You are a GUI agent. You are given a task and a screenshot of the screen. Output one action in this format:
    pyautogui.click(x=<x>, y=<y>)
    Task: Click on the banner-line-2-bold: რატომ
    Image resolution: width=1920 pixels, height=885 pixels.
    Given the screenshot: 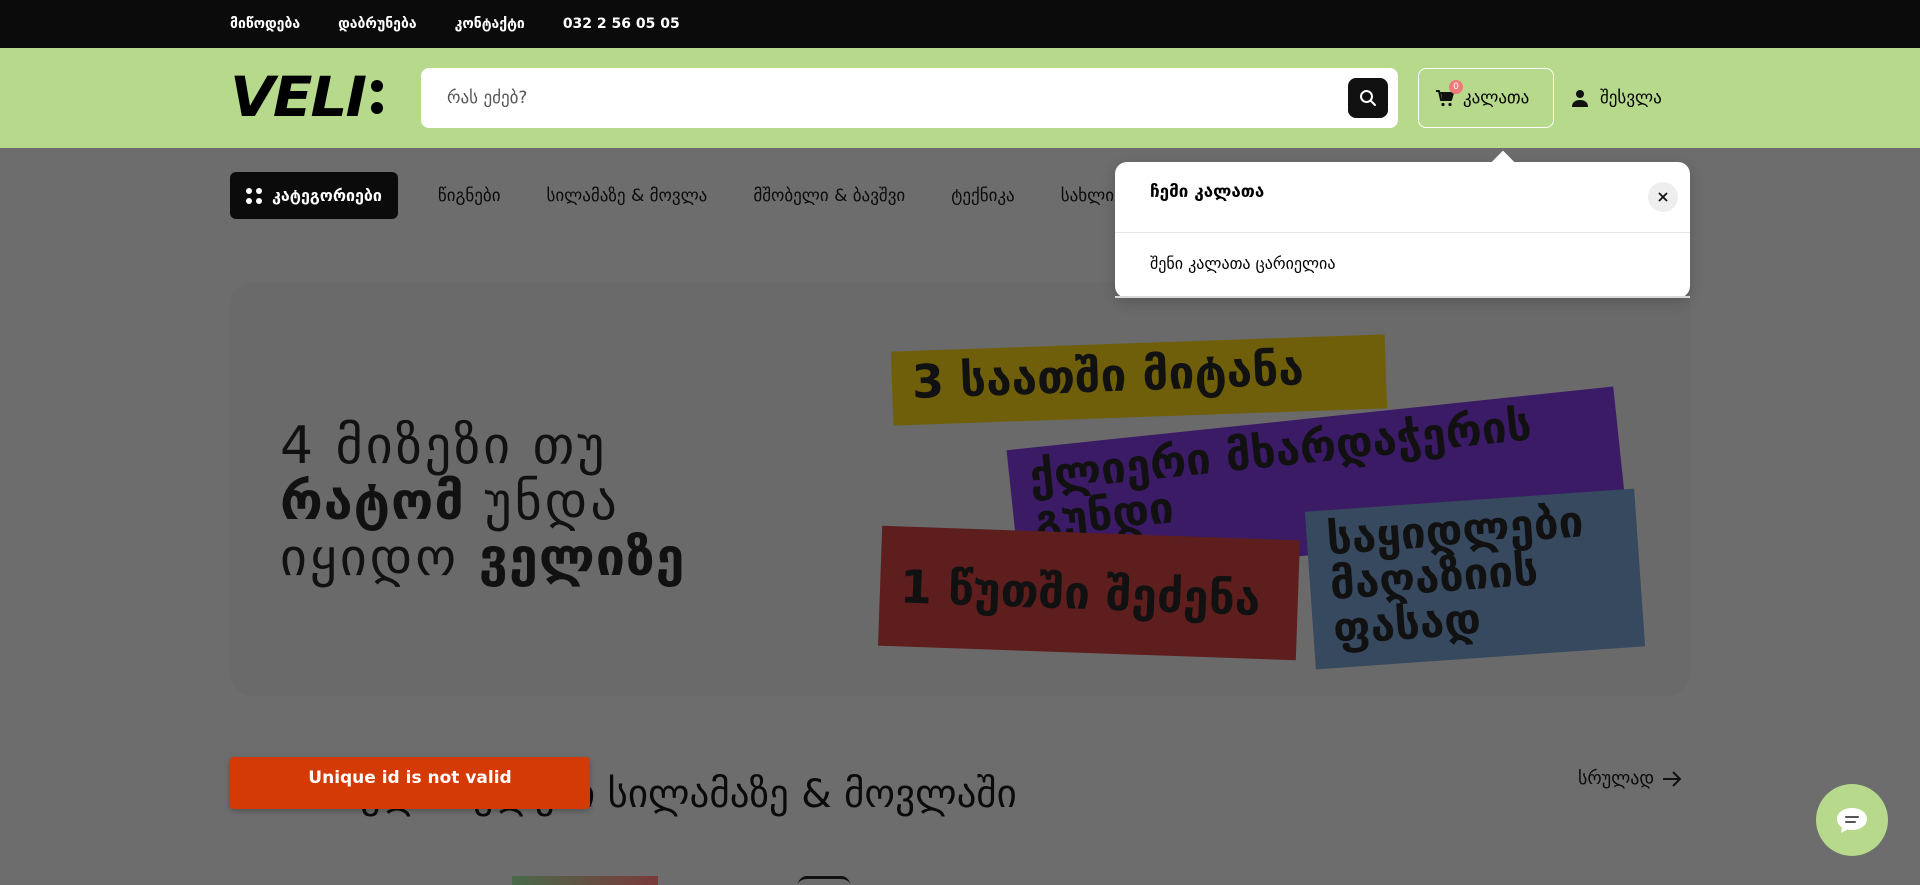 What is the action you would take?
    pyautogui.click(x=372, y=502)
    